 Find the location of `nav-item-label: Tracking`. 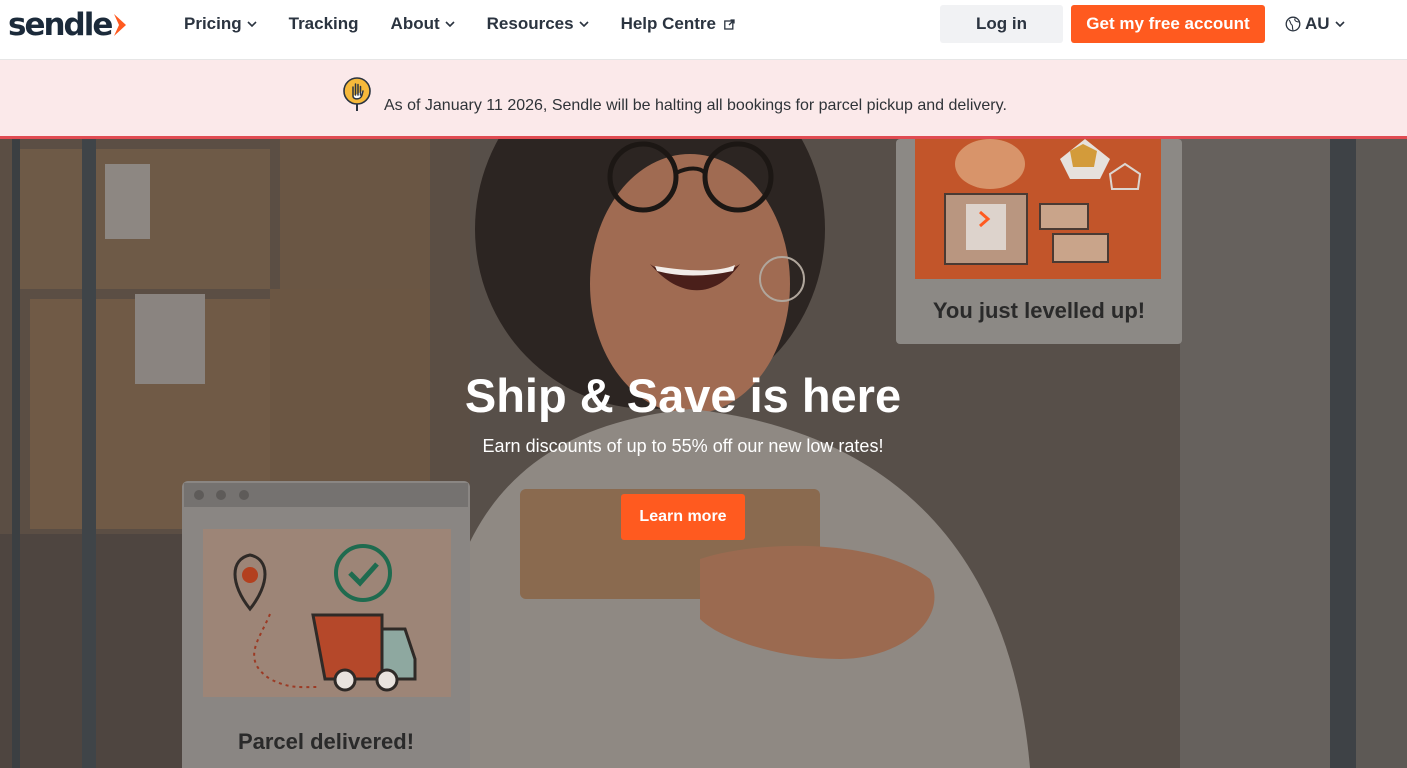

nav-item-label: Tracking is located at coordinates (323, 23).